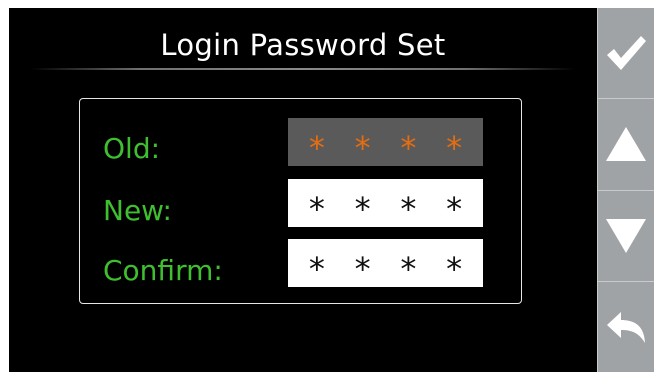 Image resolution: width=654 pixels, height=374 pixels. I want to click on confirm-password-field: * * * *, so click(385, 263).